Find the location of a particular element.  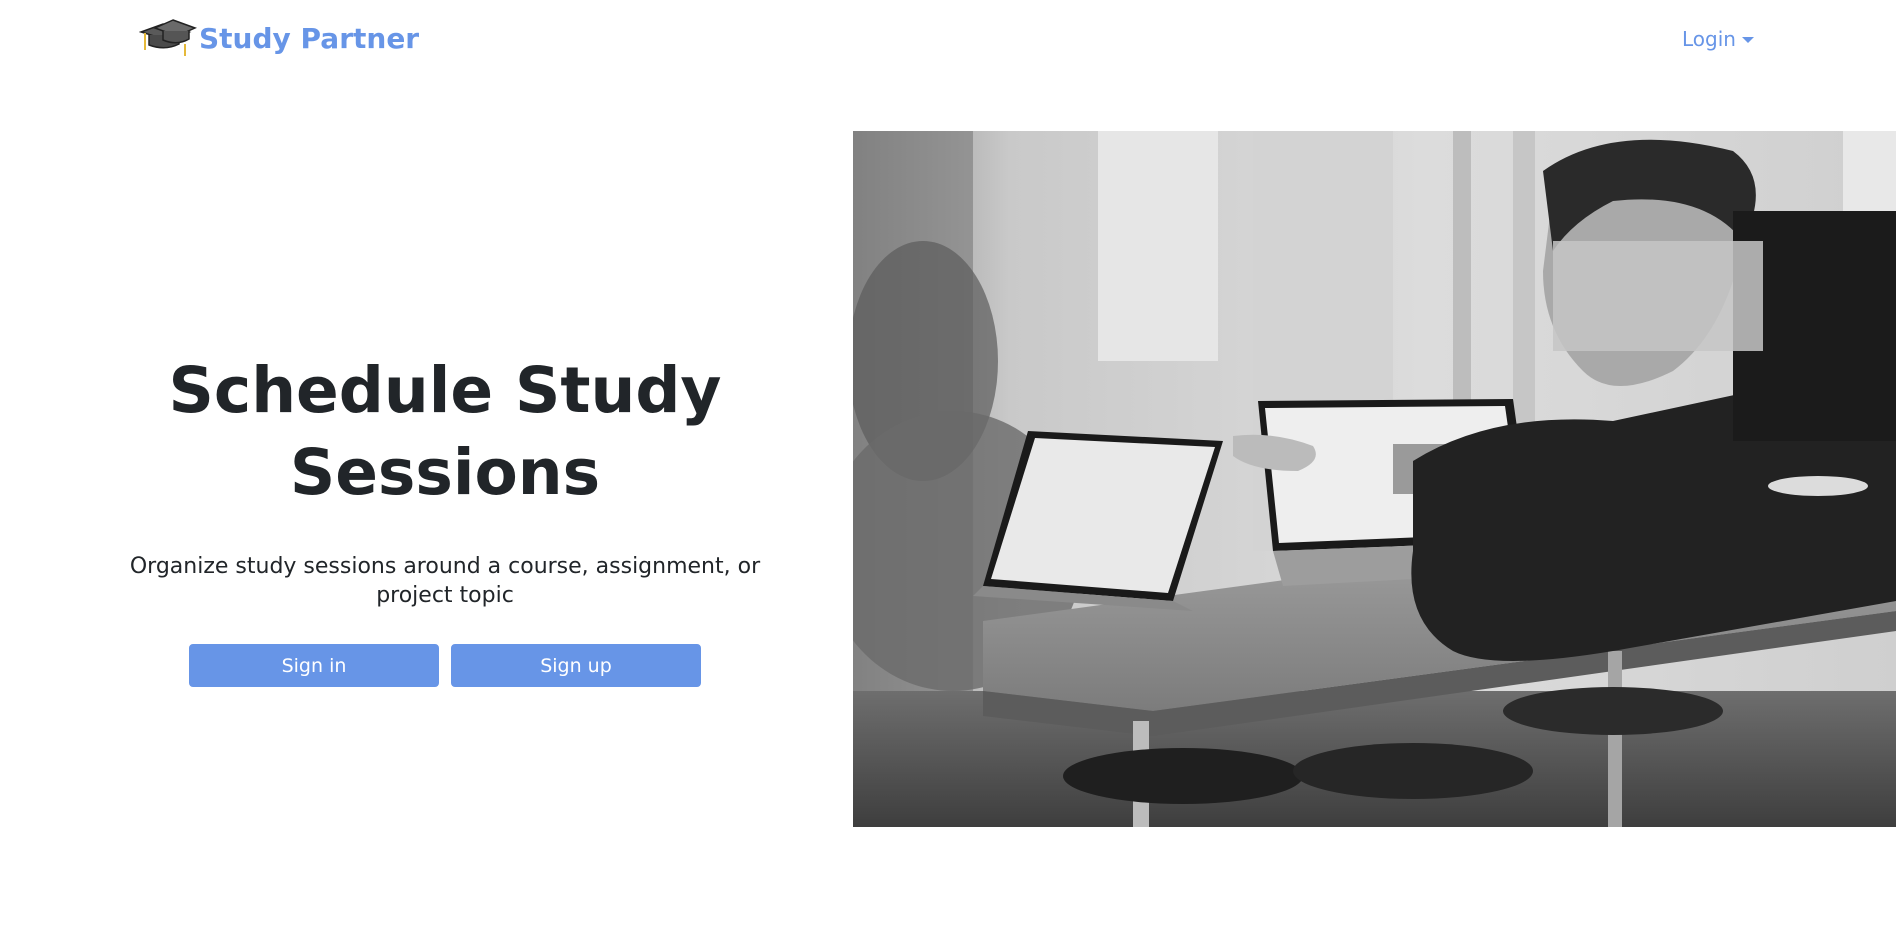

login-label: Login is located at coordinates (1709, 39).